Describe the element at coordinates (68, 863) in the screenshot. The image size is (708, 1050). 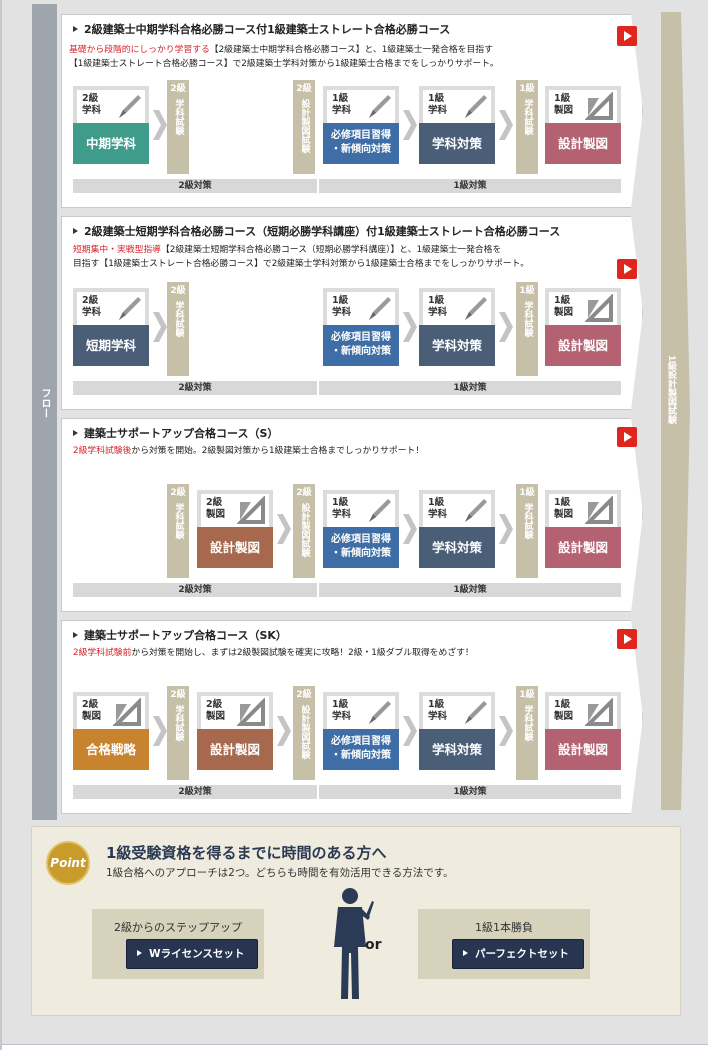
I see `point-badge: Point` at that location.